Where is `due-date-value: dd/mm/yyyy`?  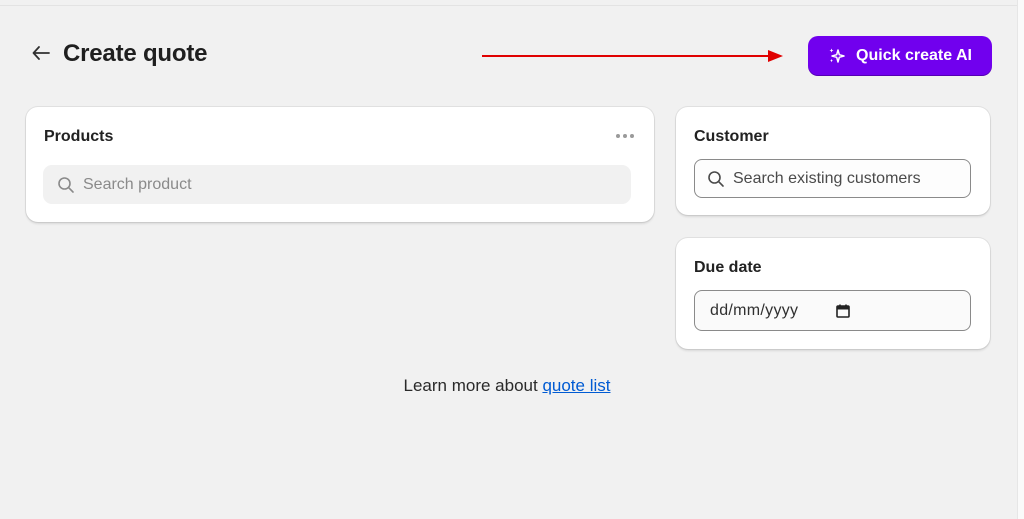 due-date-value: dd/mm/yyyy is located at coordinates (754, 310).